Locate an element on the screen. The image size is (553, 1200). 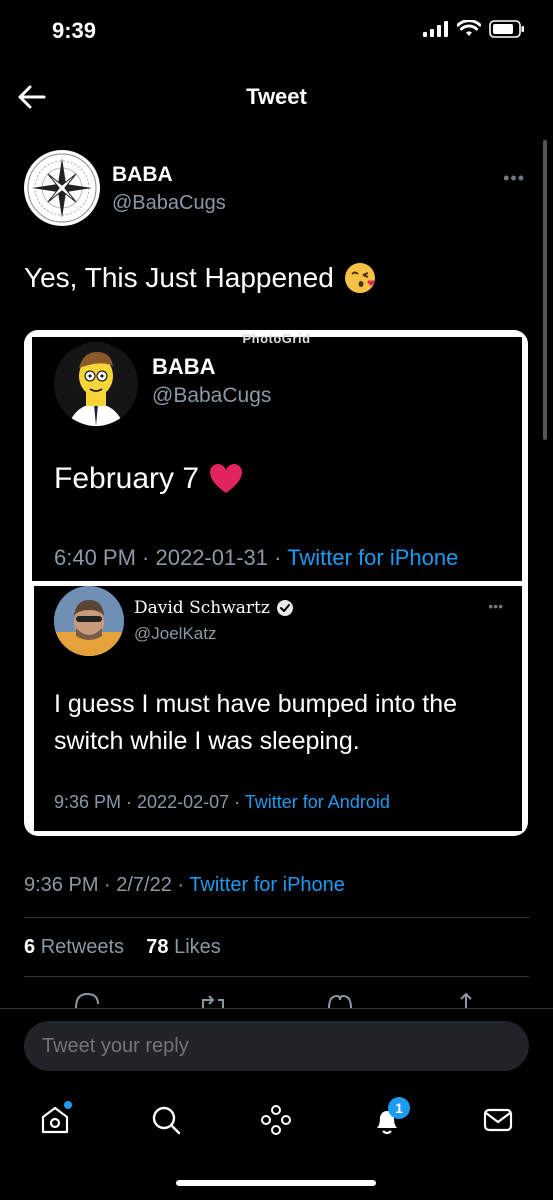
author-handle: @BabaCugs is located at coordinates (169, 203).